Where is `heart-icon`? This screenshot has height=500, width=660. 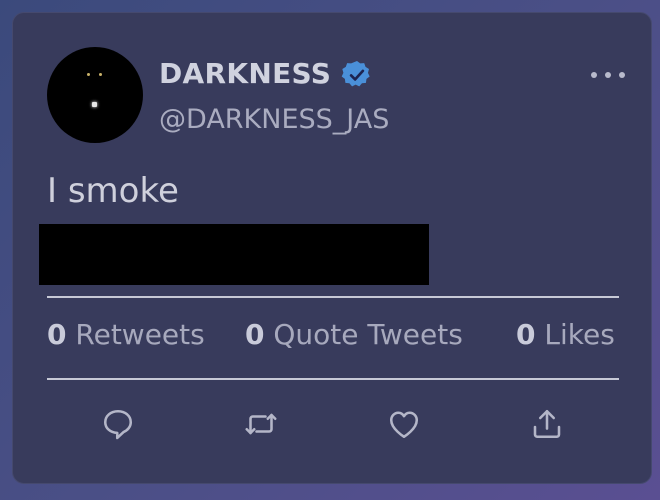 heart-icon is located at coordinates (404, 425).